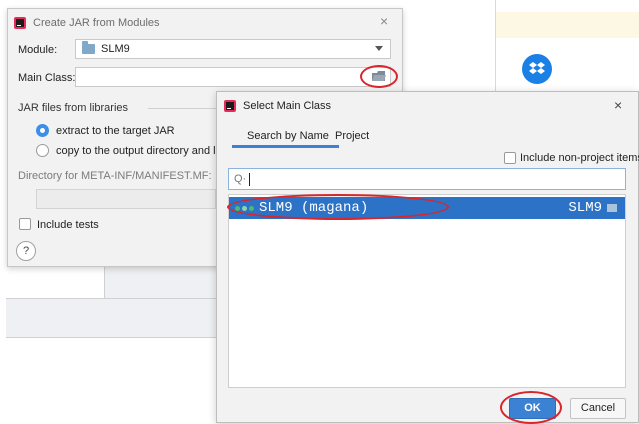 The width and height of the screenshot is (639, 424). I want to click on ok-button: OK, so click(532, 408).